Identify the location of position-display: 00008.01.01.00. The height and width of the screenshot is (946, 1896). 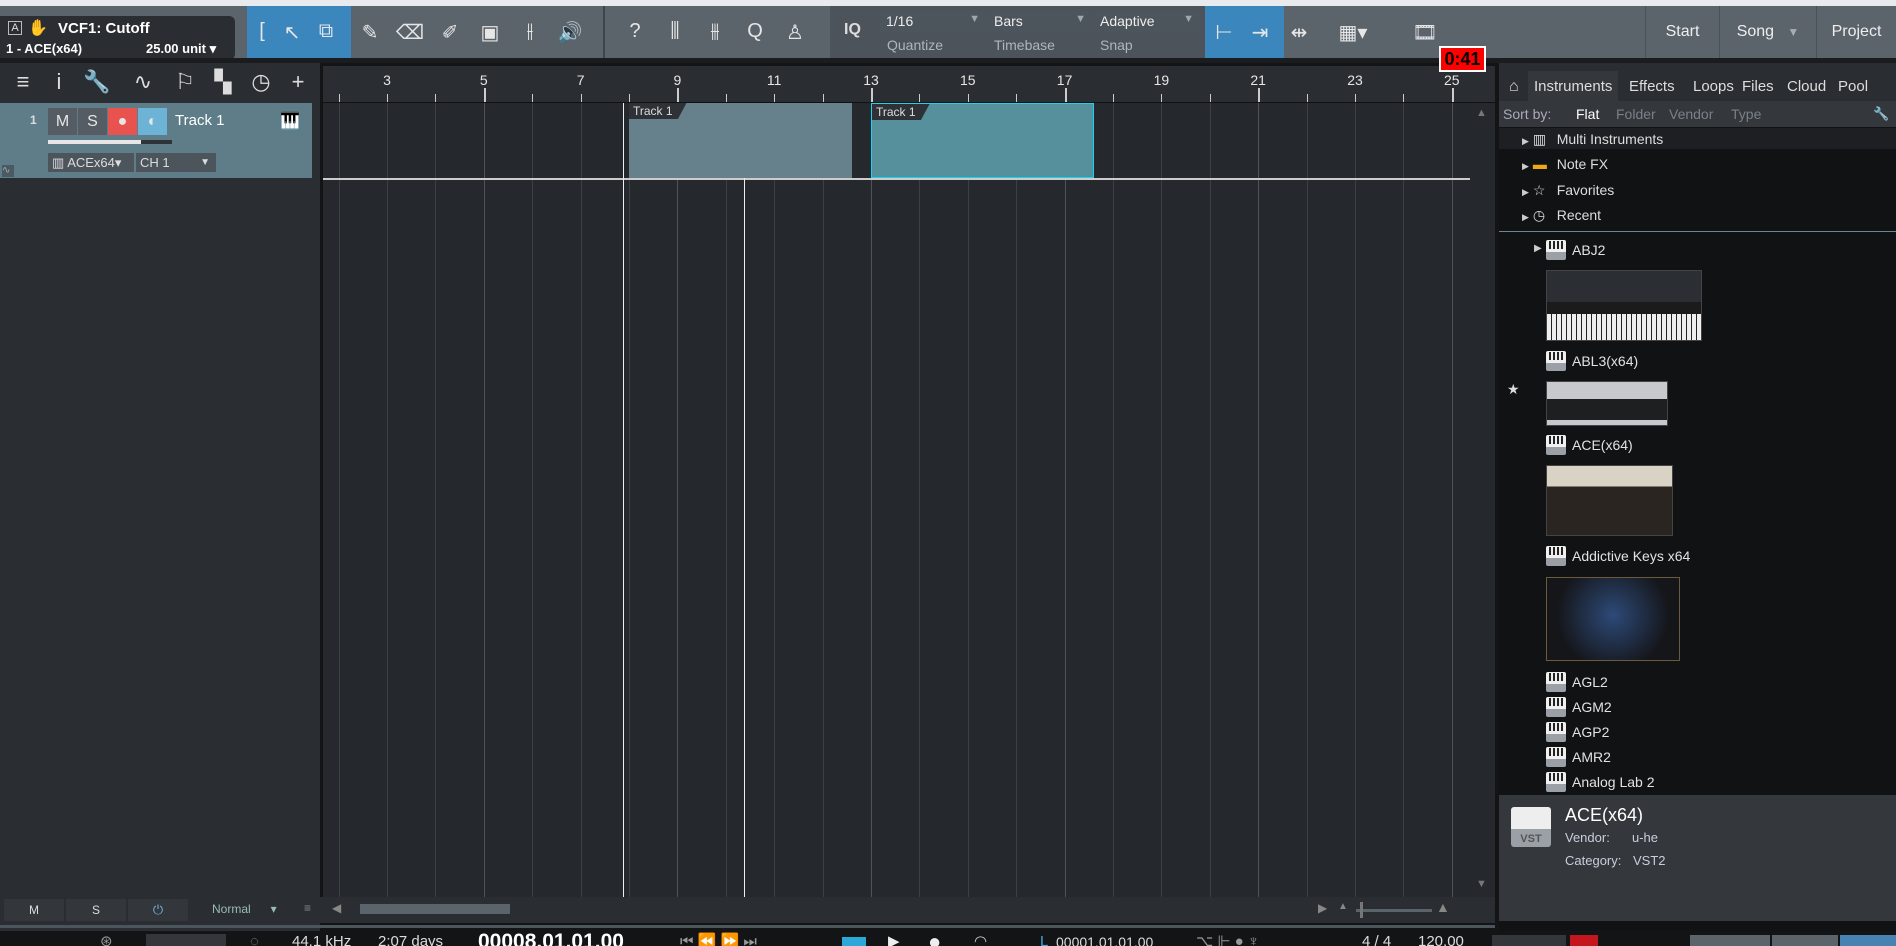
(551, 938).